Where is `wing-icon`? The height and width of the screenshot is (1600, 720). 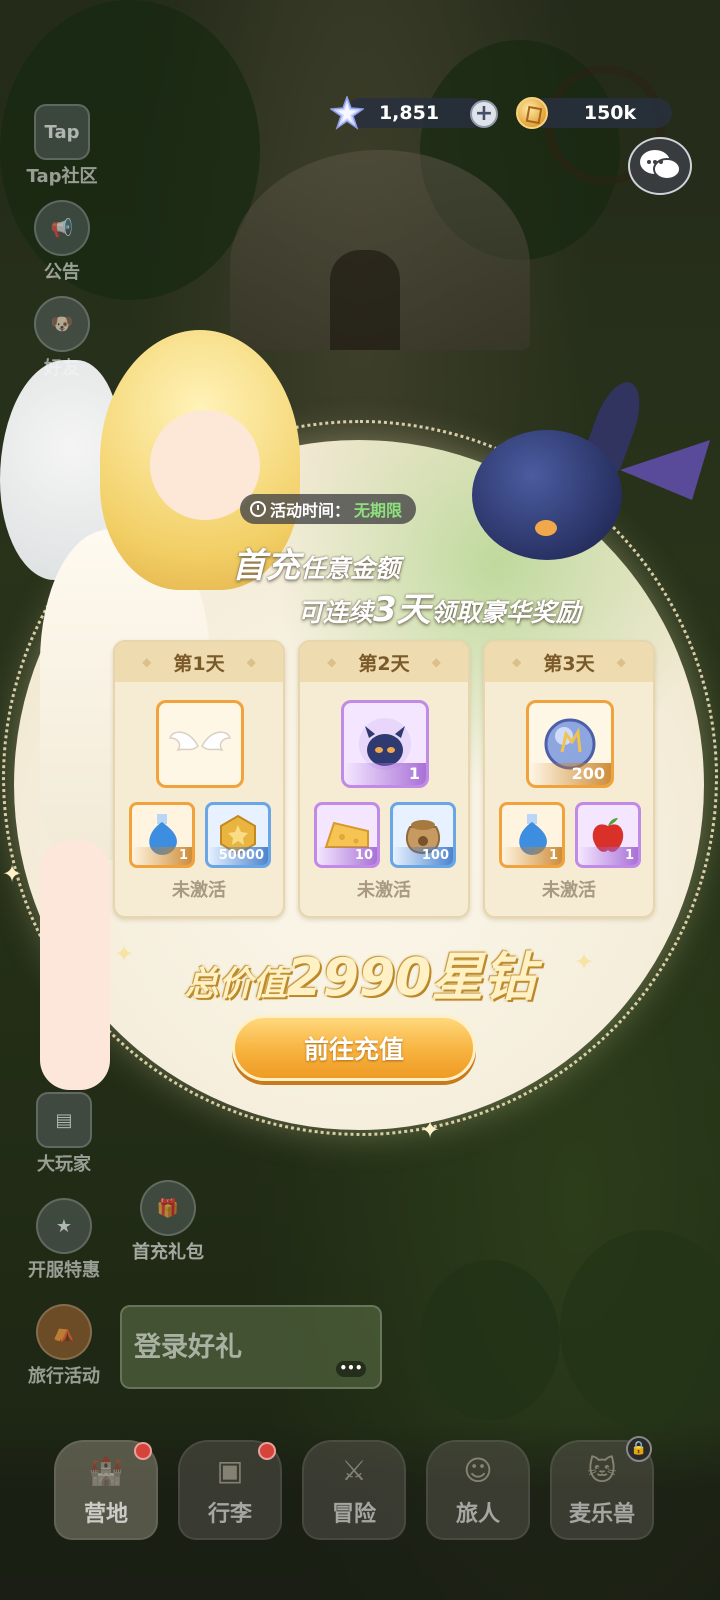 wing-icon is located at coordinates (200, 741).